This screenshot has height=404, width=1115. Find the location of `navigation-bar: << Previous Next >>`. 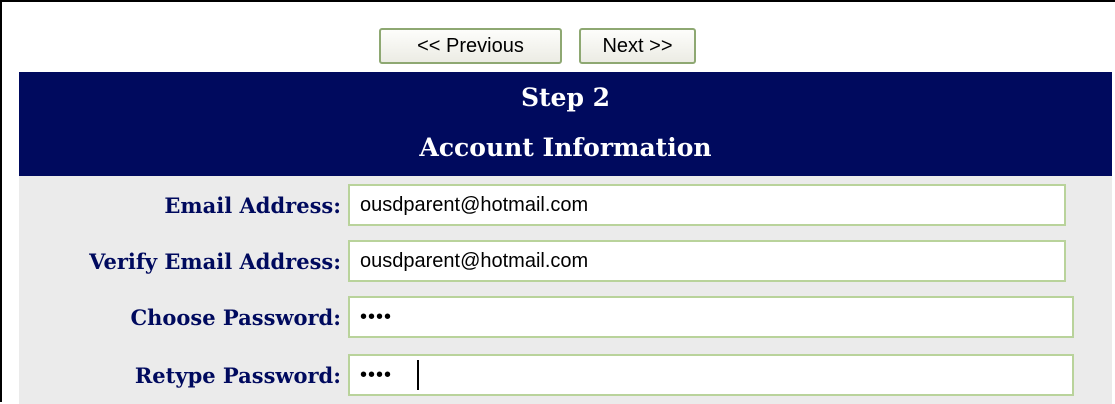

navigation-bar: << Previous Next >> is located at coordinates (557, 44).